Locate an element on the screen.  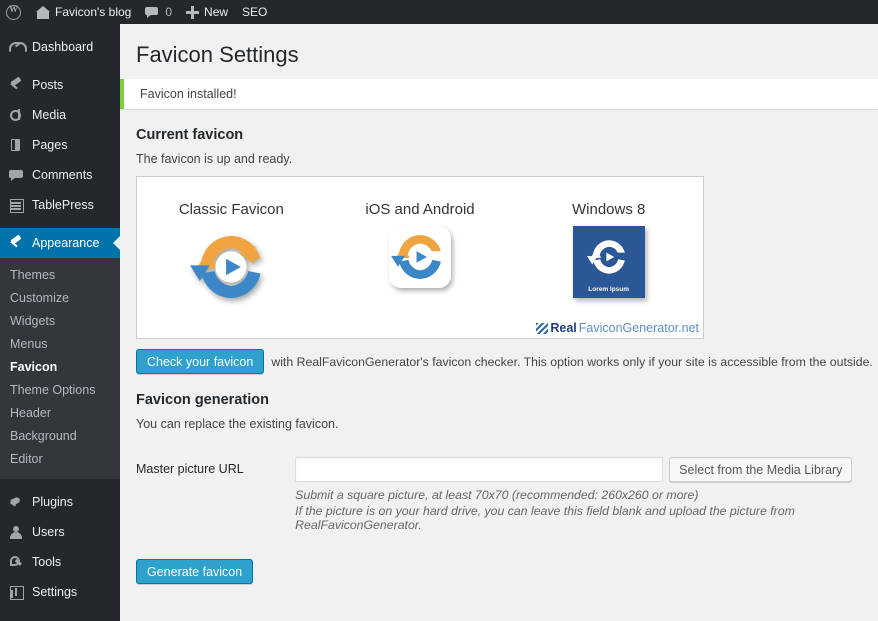
preview-title: Windows 8 is located at coordinates (609, 209).